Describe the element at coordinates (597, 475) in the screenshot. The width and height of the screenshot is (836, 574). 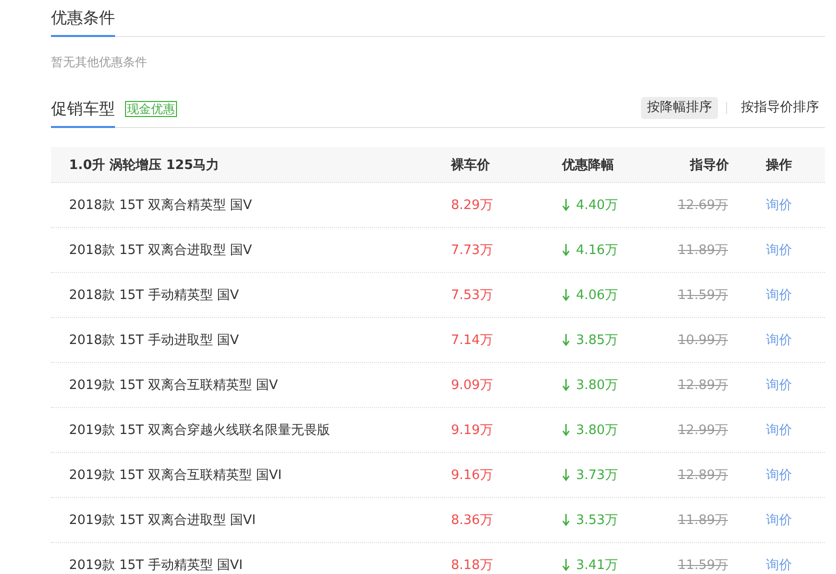
I see `discount-amount: 3.73万` at that location.